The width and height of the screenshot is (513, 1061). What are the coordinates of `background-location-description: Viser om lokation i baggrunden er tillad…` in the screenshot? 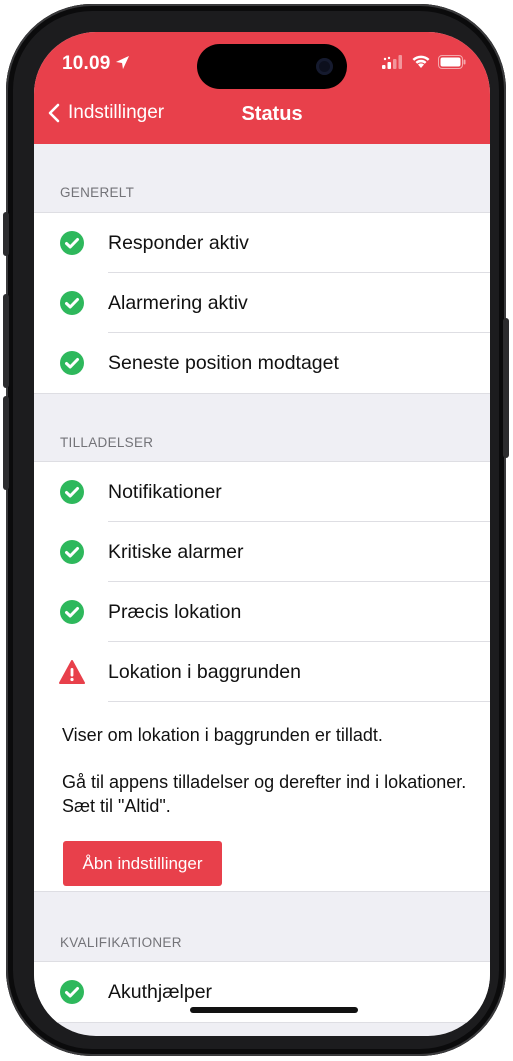 It's located at (222, 735).